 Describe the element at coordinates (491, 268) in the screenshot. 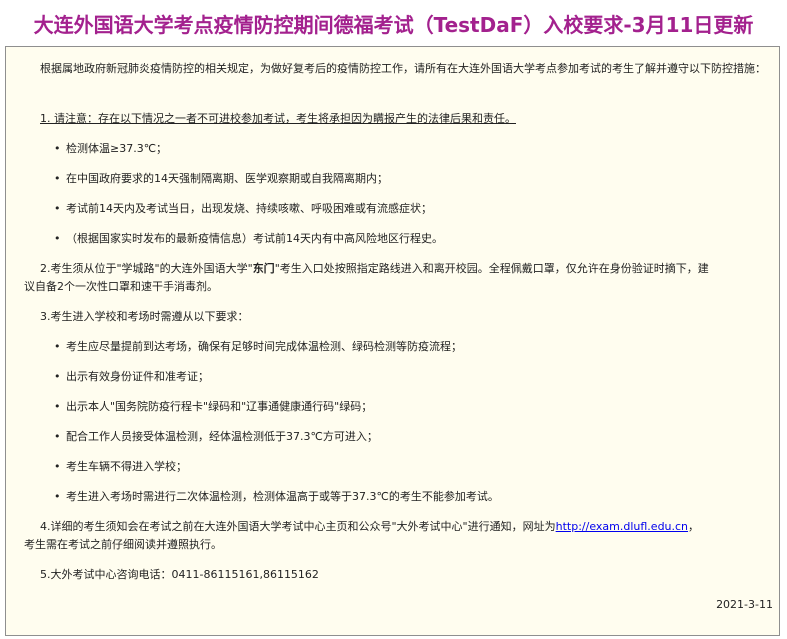

I see `section2-text-post: "考生入口处按照指定路线进入和离开校园。全程佩戴口罩，仅允许在身份验证时摘下，建` at that location.